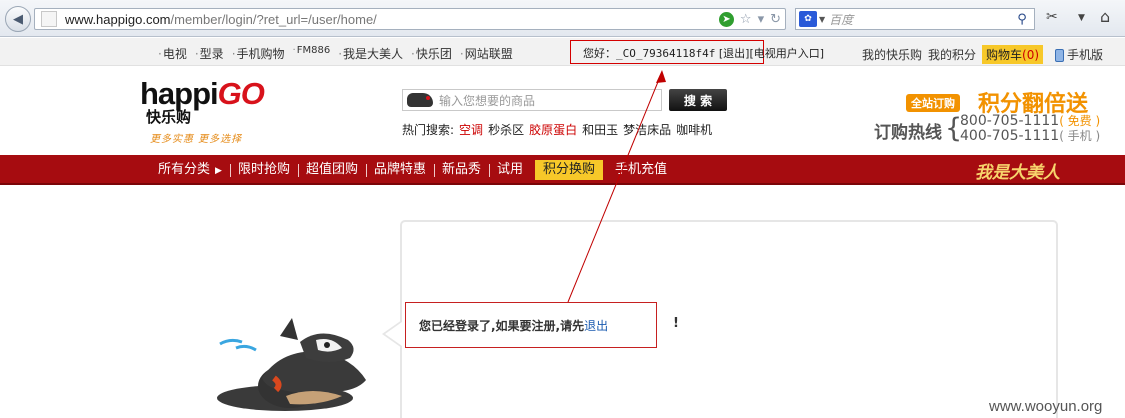 This screenshot has width=1125, height=418. I want to click on watermark: www.wooyun.org, so click(1046, 406).